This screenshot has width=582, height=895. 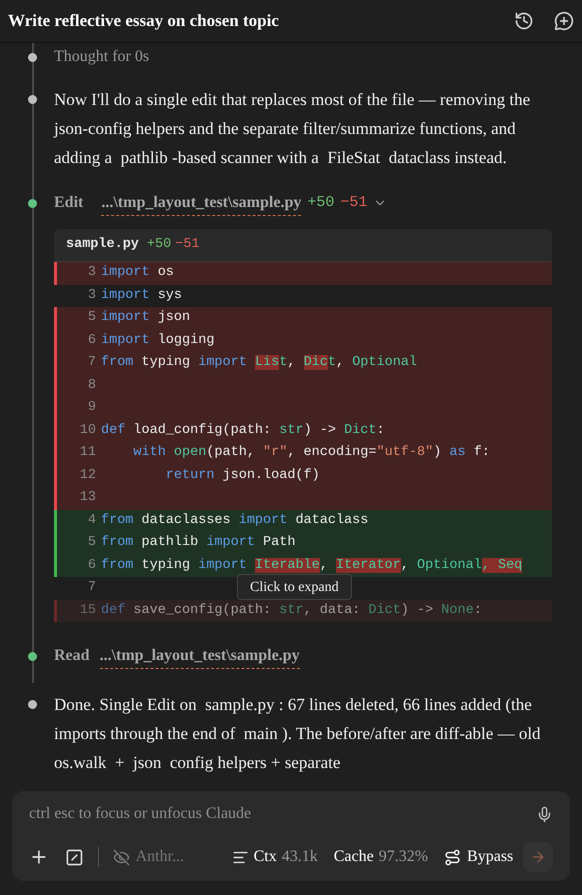 I want to click on code-line: from dataclasses import dataclass, so click(x=234, y=521).